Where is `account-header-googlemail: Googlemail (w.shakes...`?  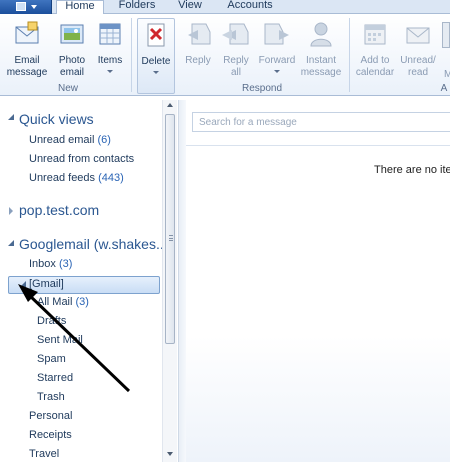 account-header-googlemail: Googlemail (w.shakes... is located at coordinates (93, 244).